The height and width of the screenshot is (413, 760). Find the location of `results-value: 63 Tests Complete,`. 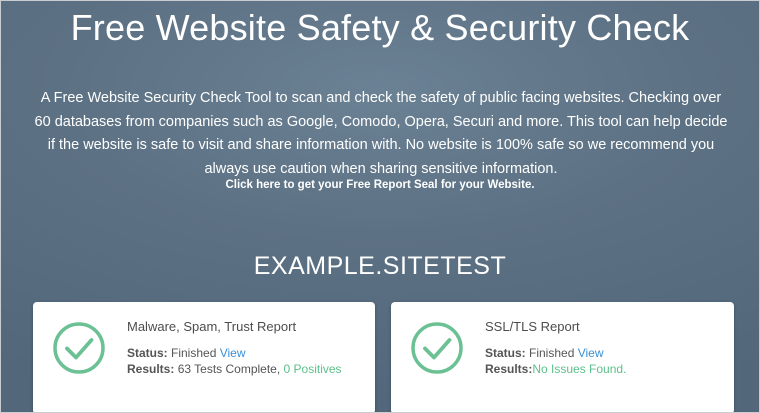

results-value: 63 Tests Complete, is located at coordinates (229, 369).